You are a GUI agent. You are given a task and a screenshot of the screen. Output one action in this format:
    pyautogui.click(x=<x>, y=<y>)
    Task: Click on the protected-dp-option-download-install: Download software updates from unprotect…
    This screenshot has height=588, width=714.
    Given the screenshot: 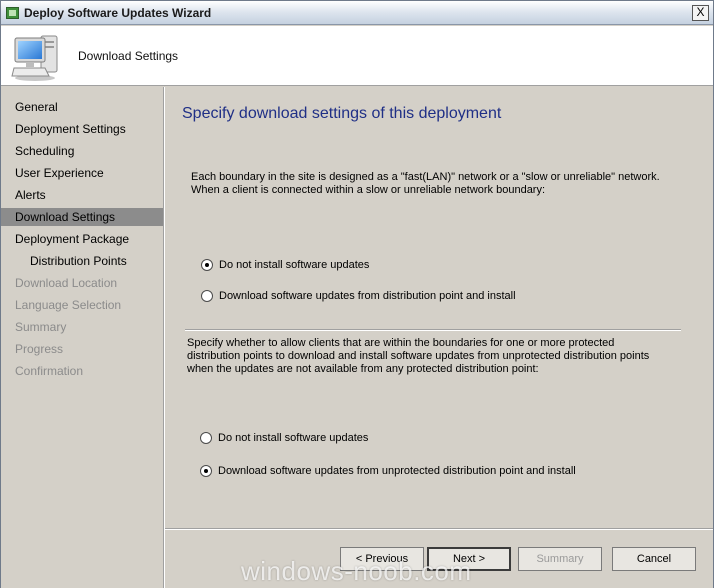 What is the action you would take?
    pyautogui.click(x=388, y=471)
    